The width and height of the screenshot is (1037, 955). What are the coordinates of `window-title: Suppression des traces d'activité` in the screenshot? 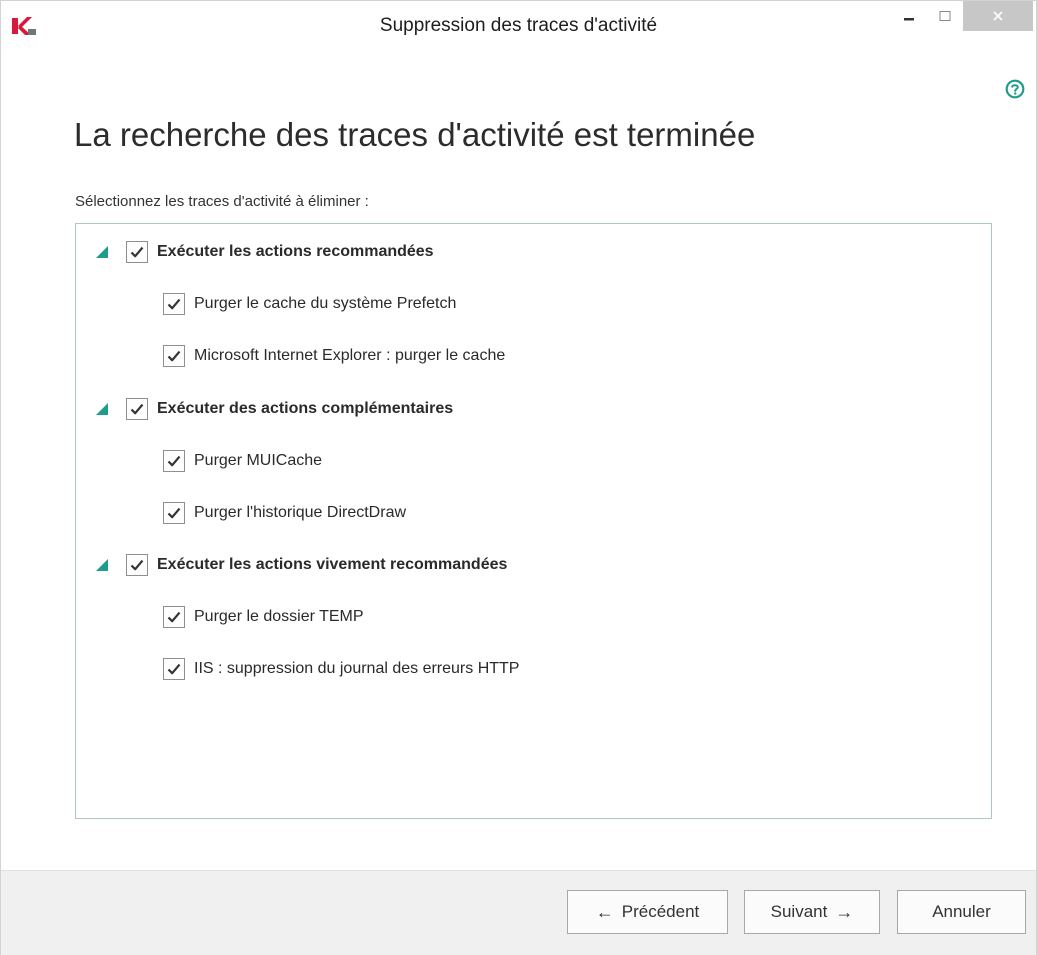 It's located at (518, 25).